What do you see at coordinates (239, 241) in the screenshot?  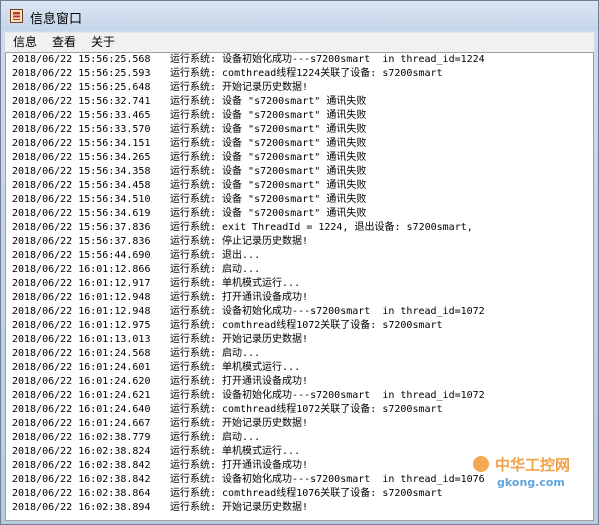 I see `log-message: 运行系统: 停止记录历史数据!` at bounding box center [239, 241].